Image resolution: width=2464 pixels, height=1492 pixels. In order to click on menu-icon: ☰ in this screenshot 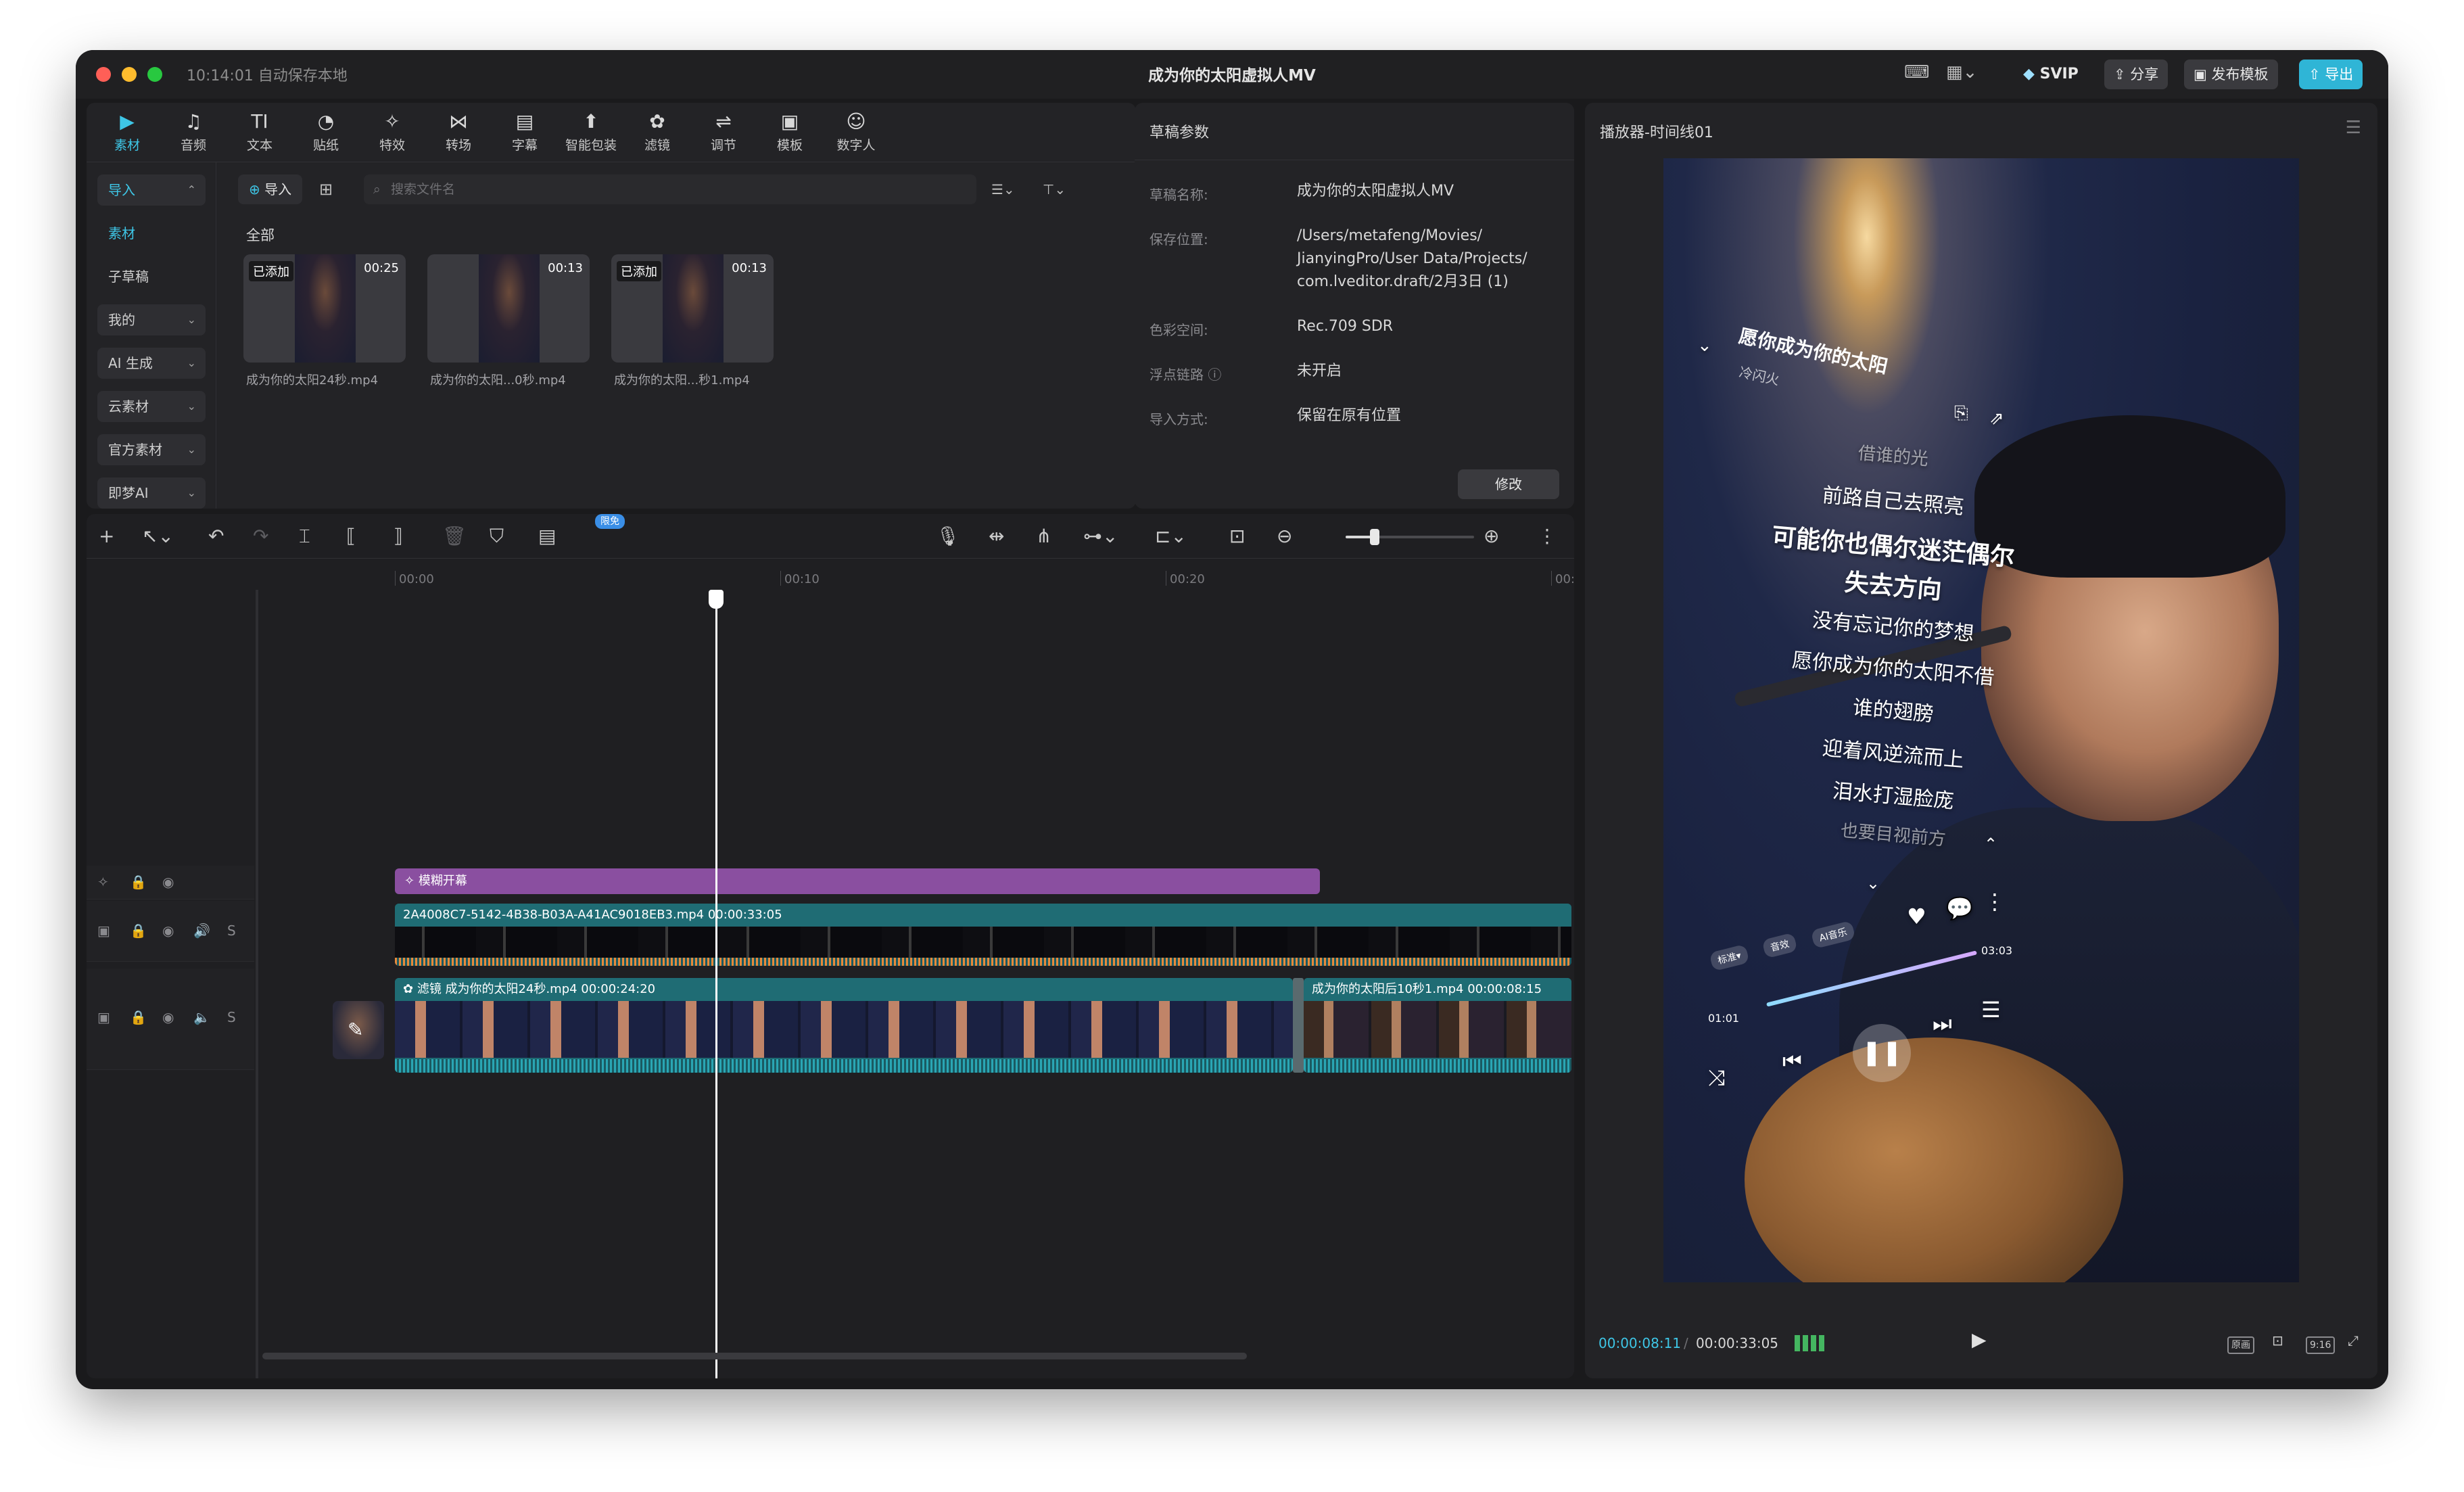, I will do `click(2353, 128)`.